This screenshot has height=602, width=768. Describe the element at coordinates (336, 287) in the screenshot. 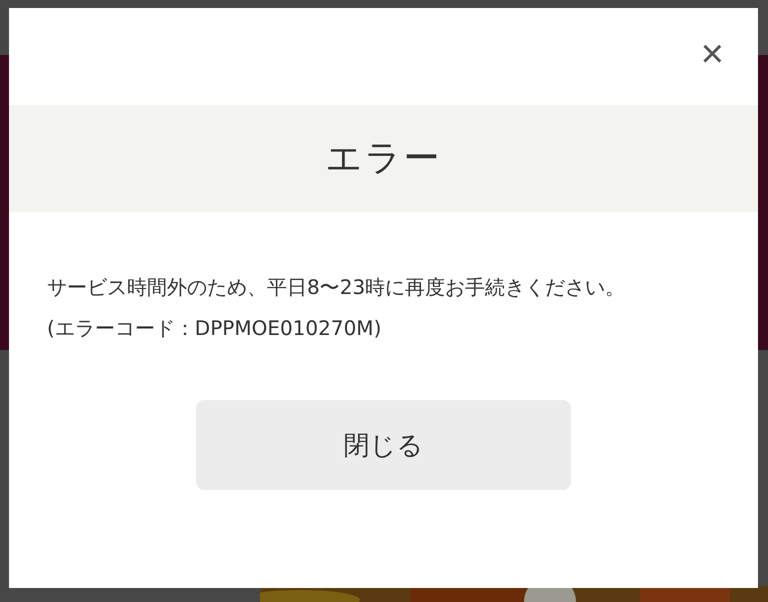

I see `error-message: サービス時間外のため、平日8〜23時に再度お手続きください。` at that location.